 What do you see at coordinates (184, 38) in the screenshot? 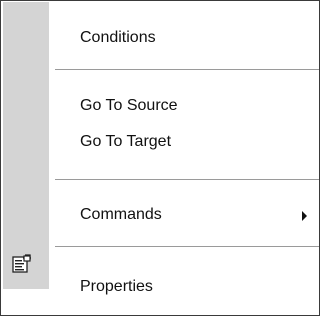
I see `menu-item-conditions: Conditions` at bounding box center [184, 38].